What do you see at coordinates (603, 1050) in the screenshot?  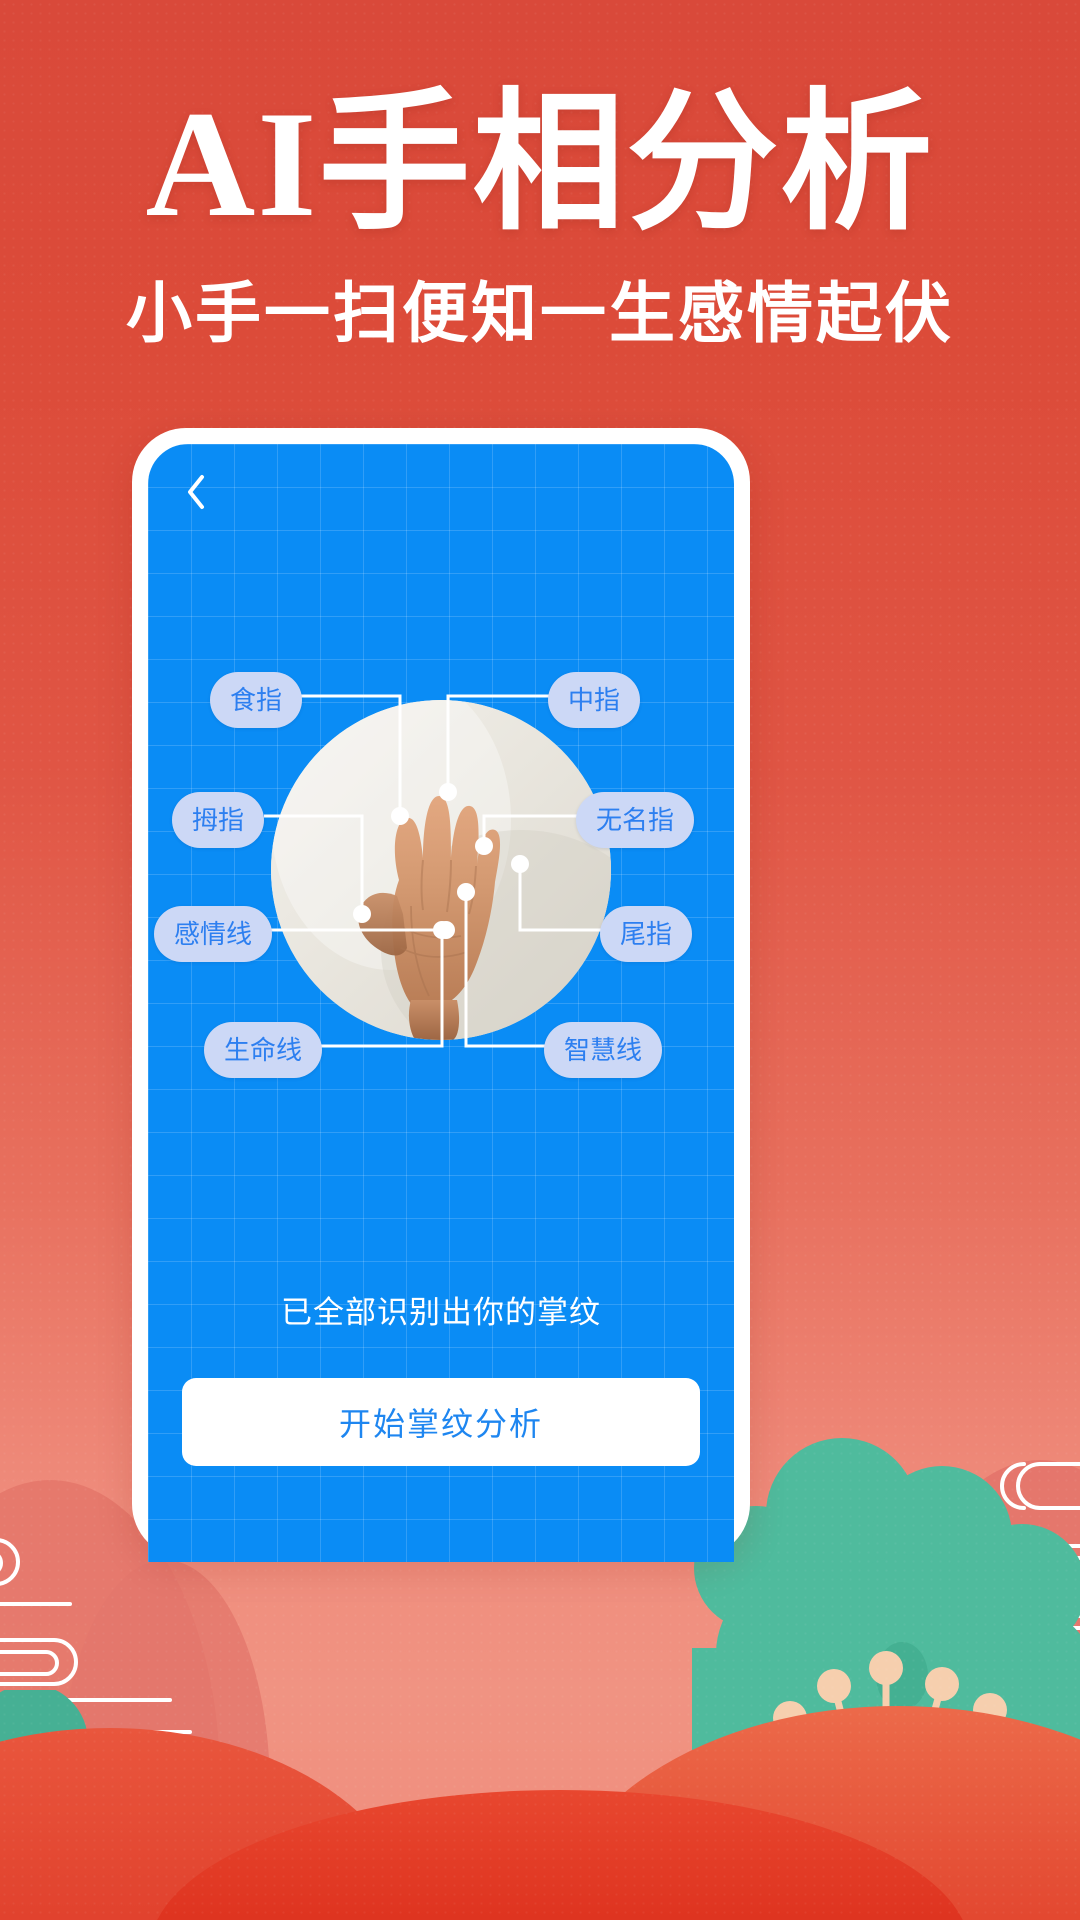 I see `label-pill-head-line: 智慧线` at bounding box center [603, 1050].